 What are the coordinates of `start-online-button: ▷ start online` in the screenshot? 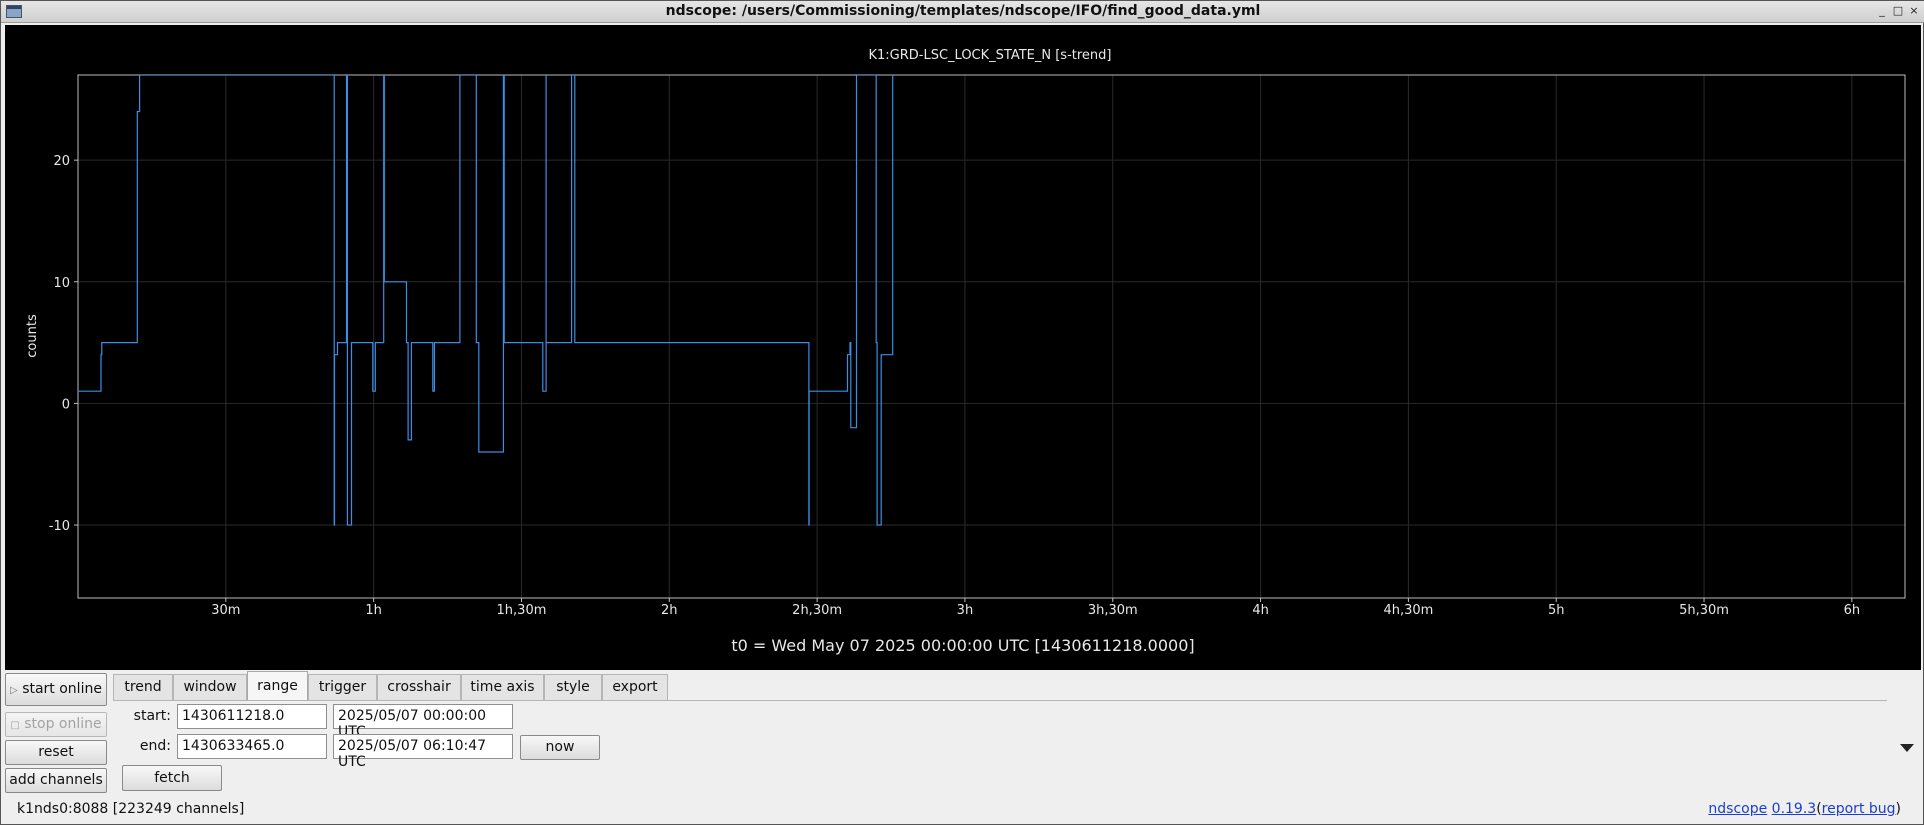 It's located at (56, 689).